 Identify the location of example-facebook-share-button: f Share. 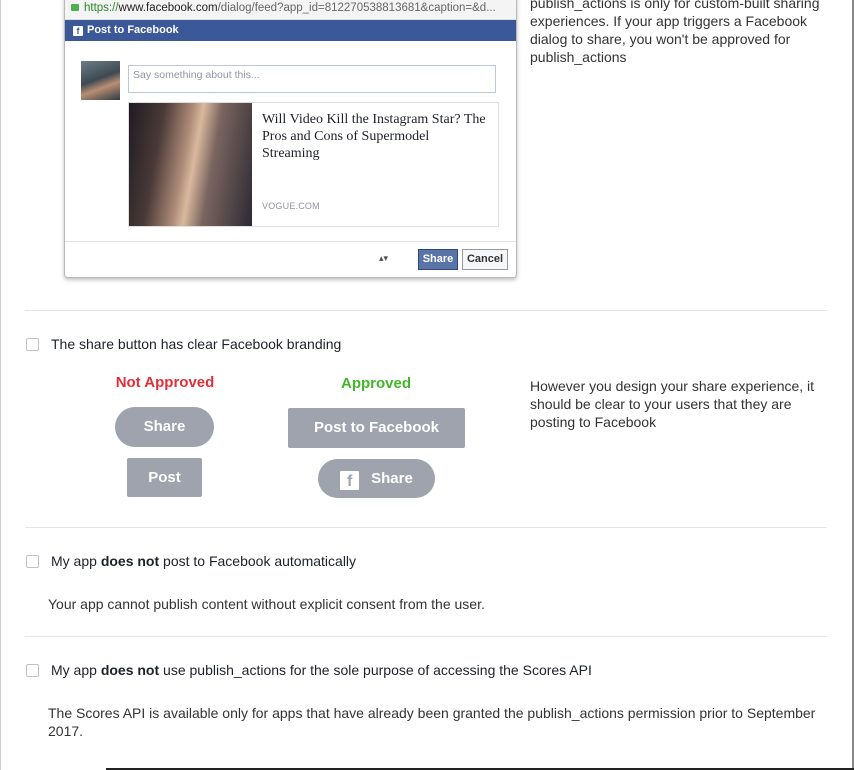
(376, 478).